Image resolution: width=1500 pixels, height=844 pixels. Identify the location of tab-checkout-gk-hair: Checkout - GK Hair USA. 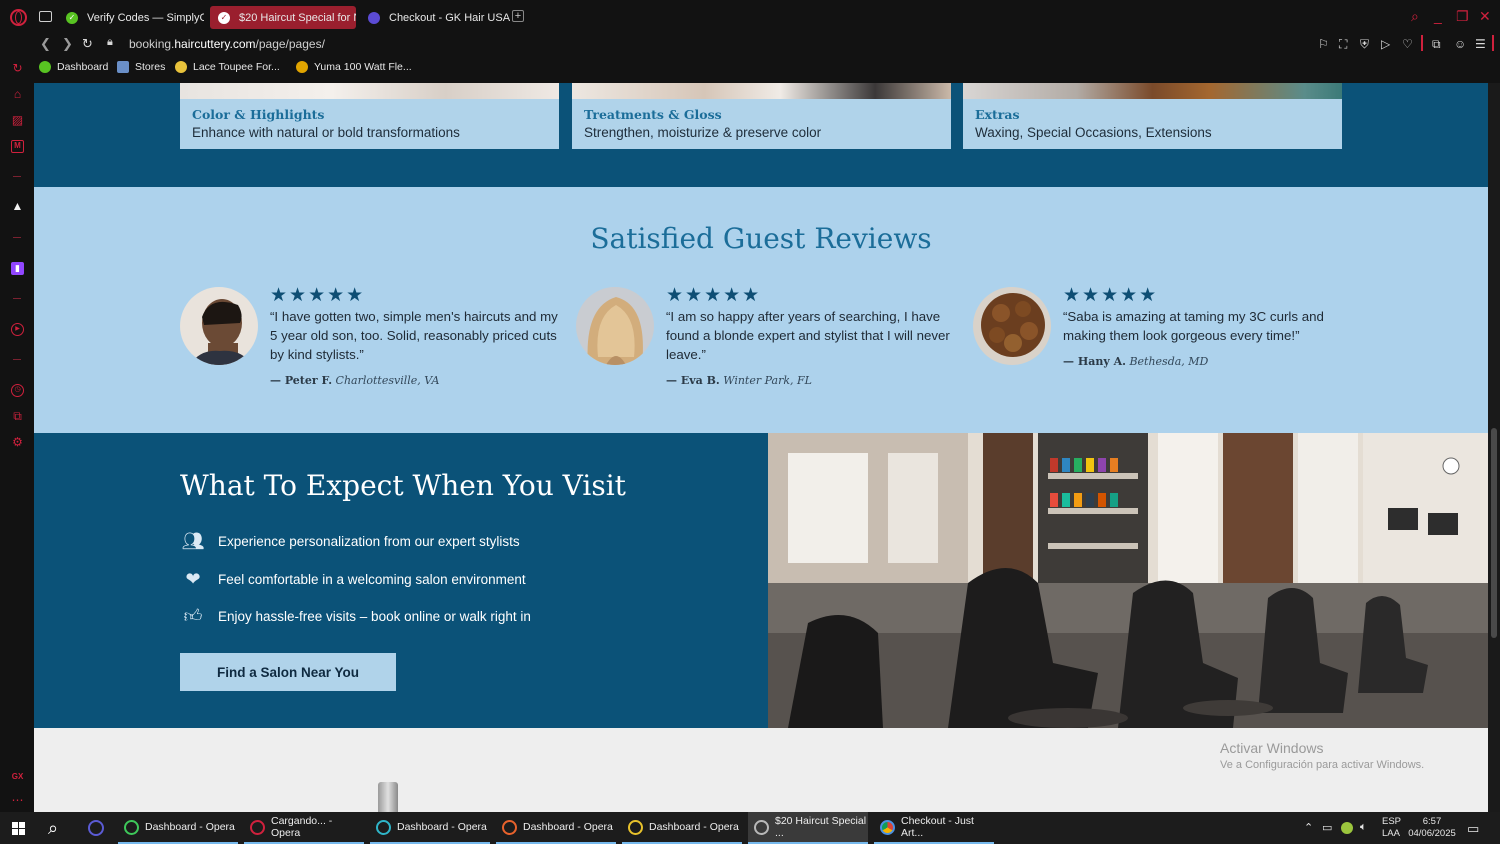
(435, 17).